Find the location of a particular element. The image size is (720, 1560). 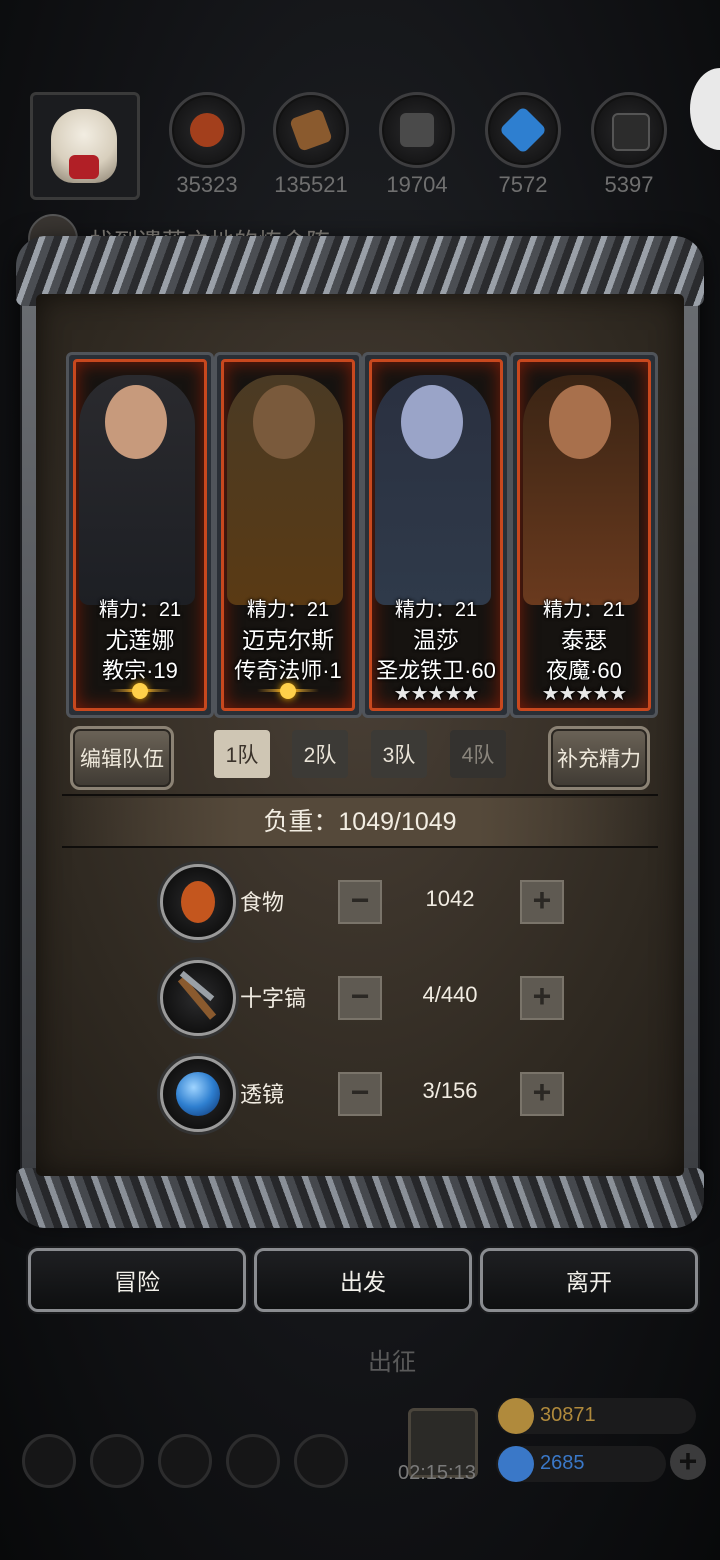

hero-name: 尤莲娜 is located at coordinates (140, 640).